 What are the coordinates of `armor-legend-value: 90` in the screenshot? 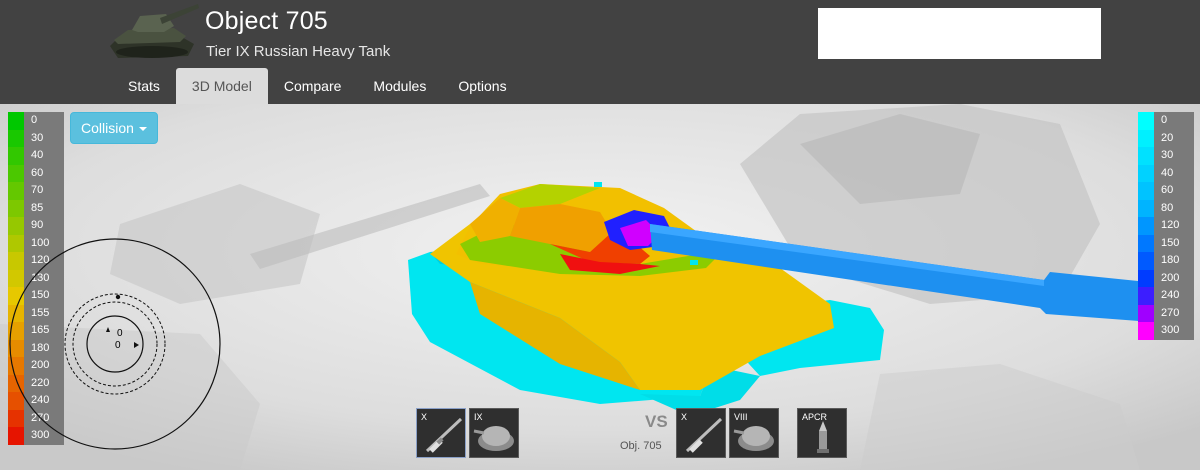 It's located at (37, 225).